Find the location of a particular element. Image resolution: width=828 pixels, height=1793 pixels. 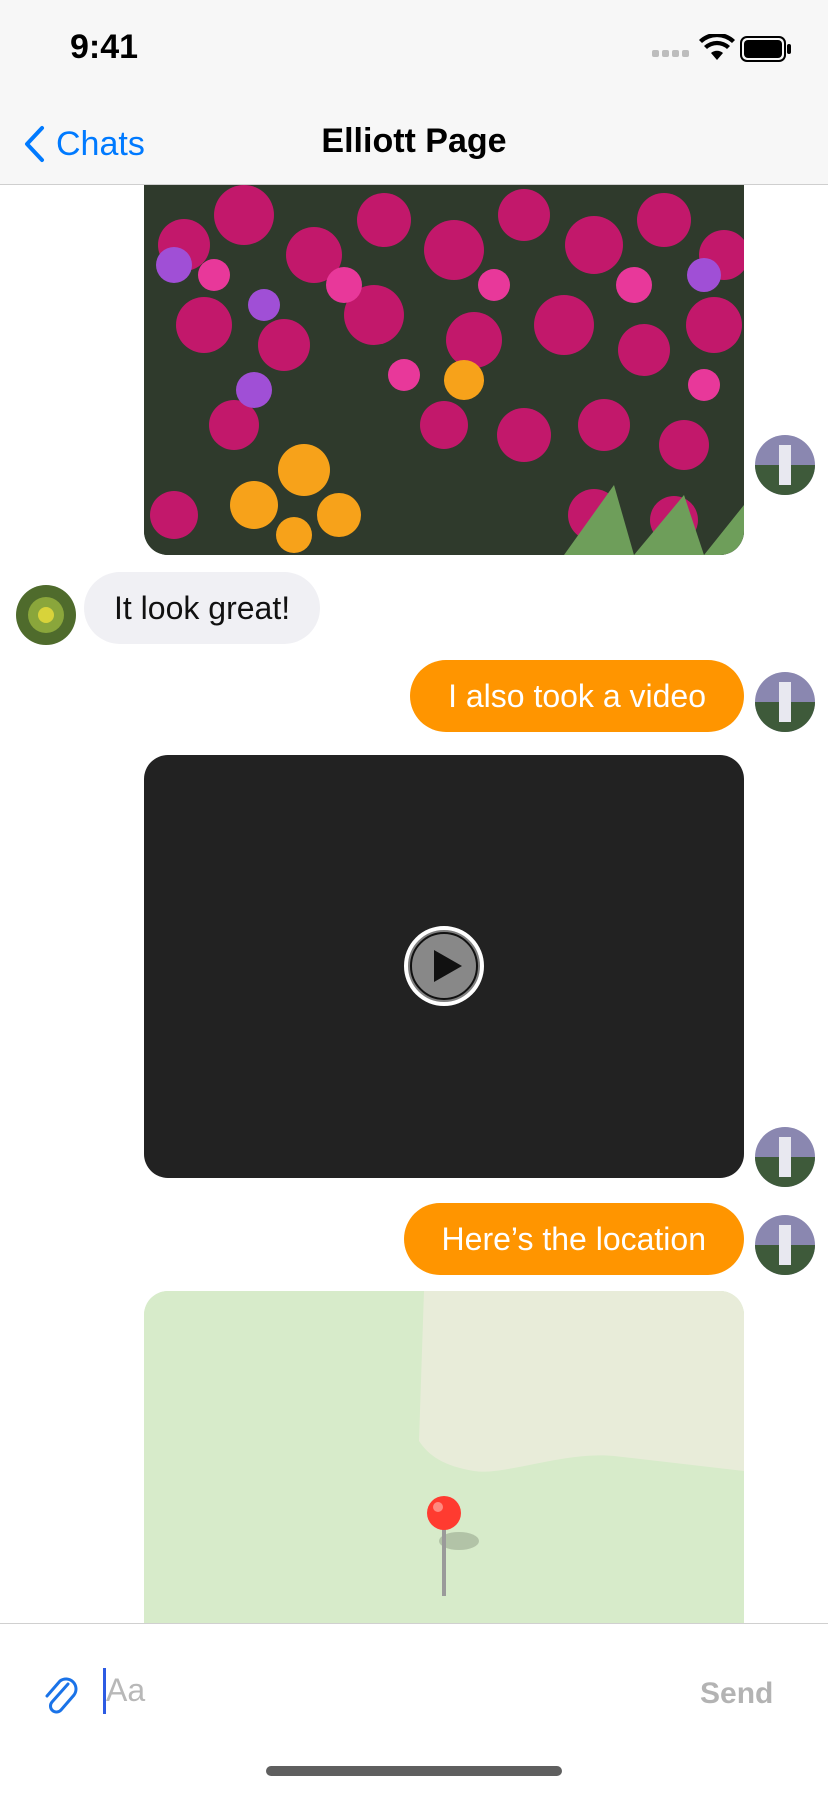

contact-avatar is located at coordinates (46, 615).